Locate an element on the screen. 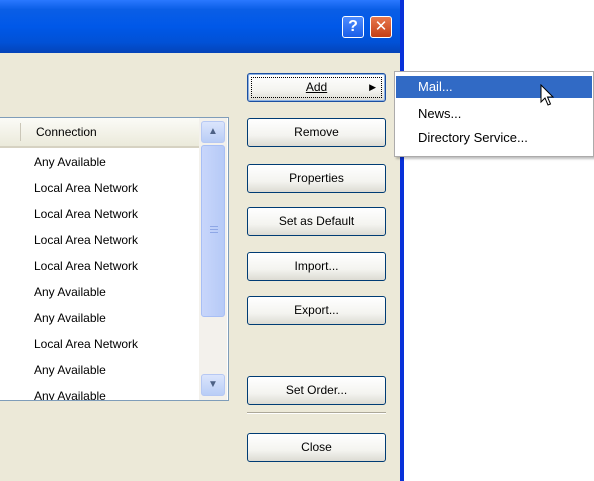 The image size is (594, 481). scrollbar-thumb is located at coordinates (213, 231).